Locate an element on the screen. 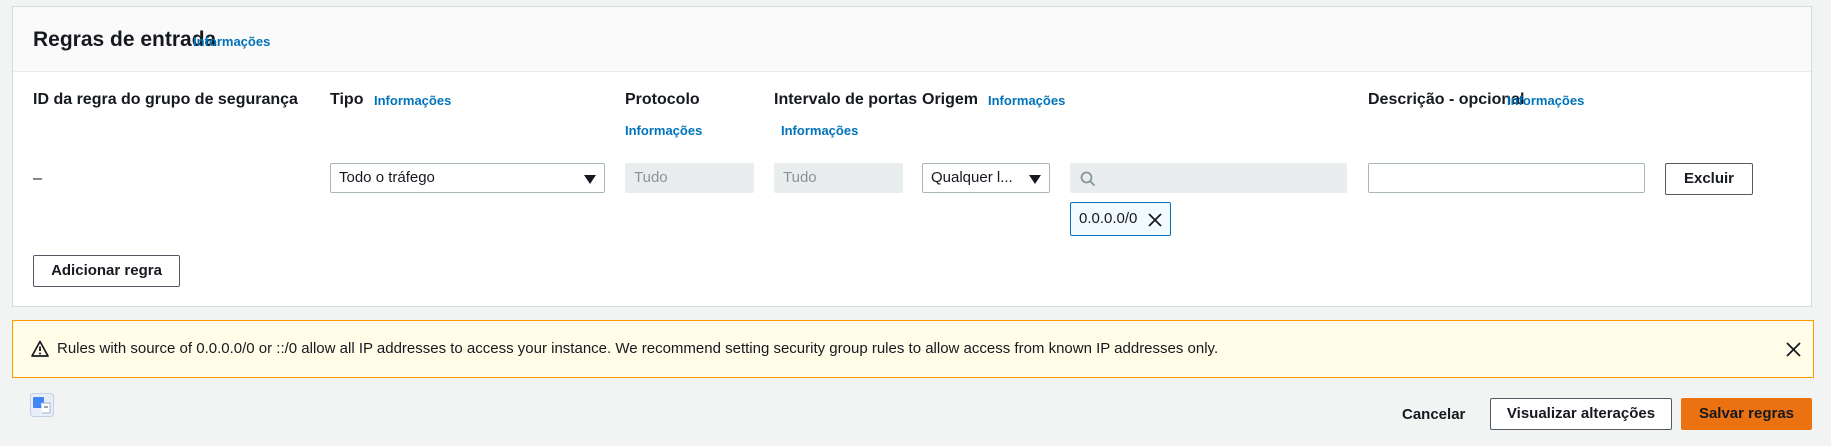  description-input is located at coordinates (1506, 178).